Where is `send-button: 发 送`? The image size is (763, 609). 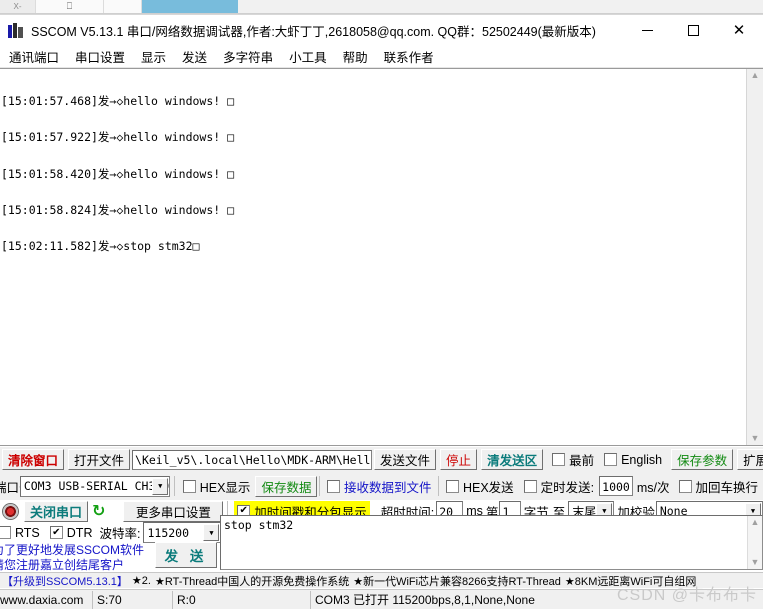
send-button: 发 送 is located at coordinates (186, 555).